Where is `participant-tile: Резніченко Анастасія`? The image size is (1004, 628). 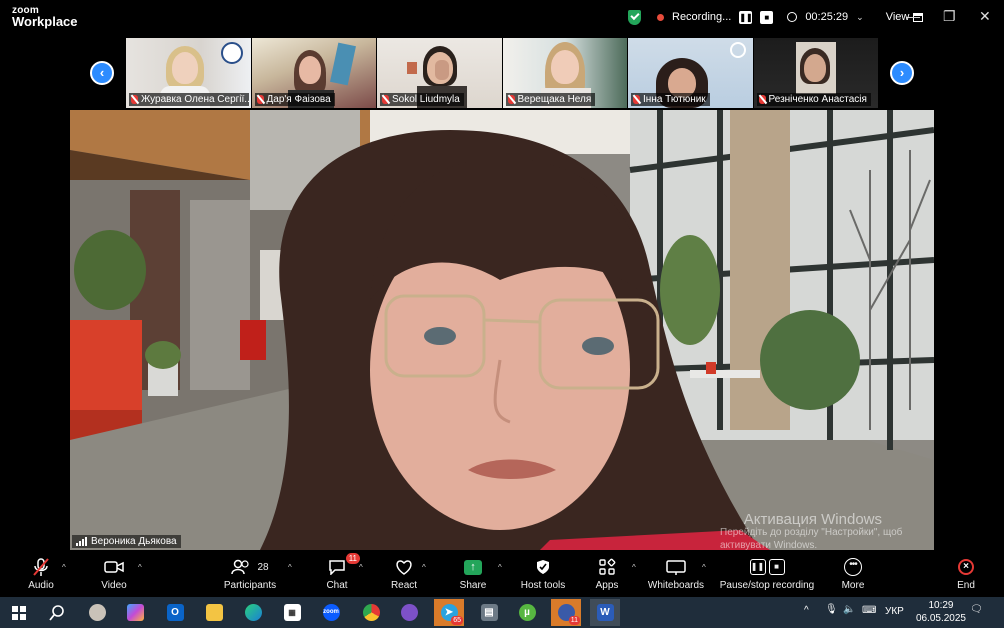
participant-tile: Резніченко Анастасія is located at coordinates (815, 73).